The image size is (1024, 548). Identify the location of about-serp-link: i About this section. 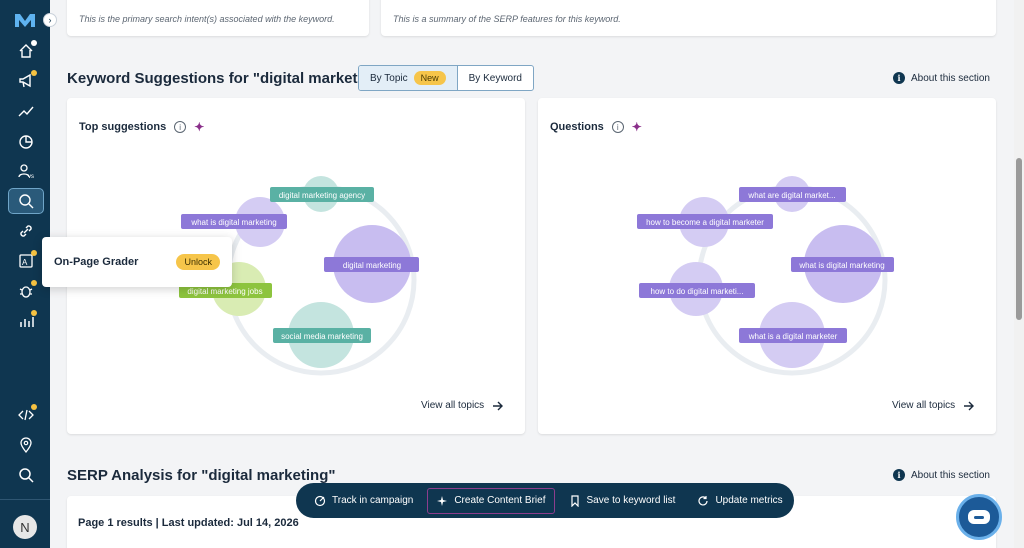
(941, 475).